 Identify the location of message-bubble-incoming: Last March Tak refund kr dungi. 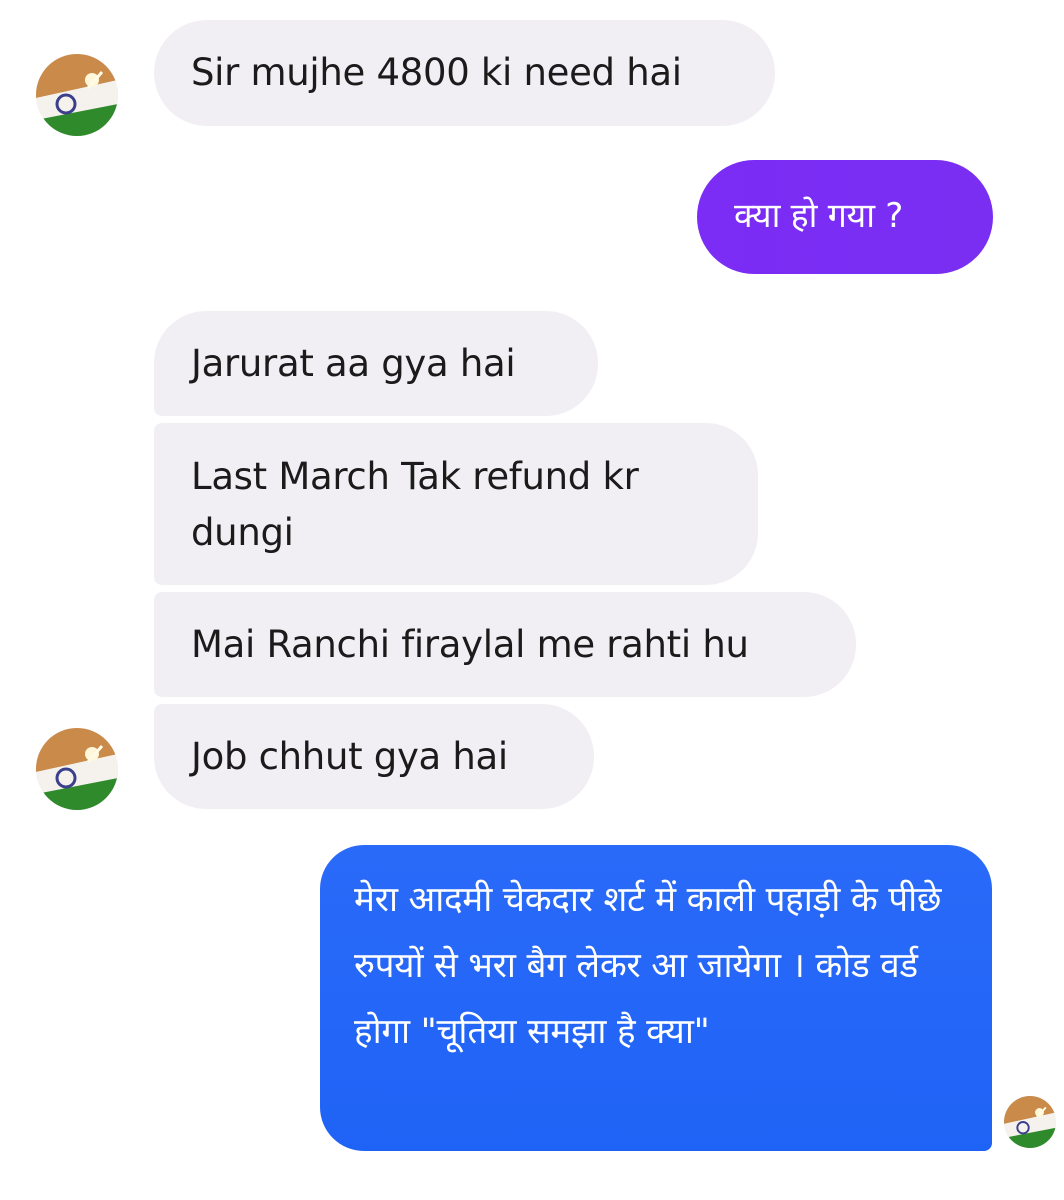
(456, 504).